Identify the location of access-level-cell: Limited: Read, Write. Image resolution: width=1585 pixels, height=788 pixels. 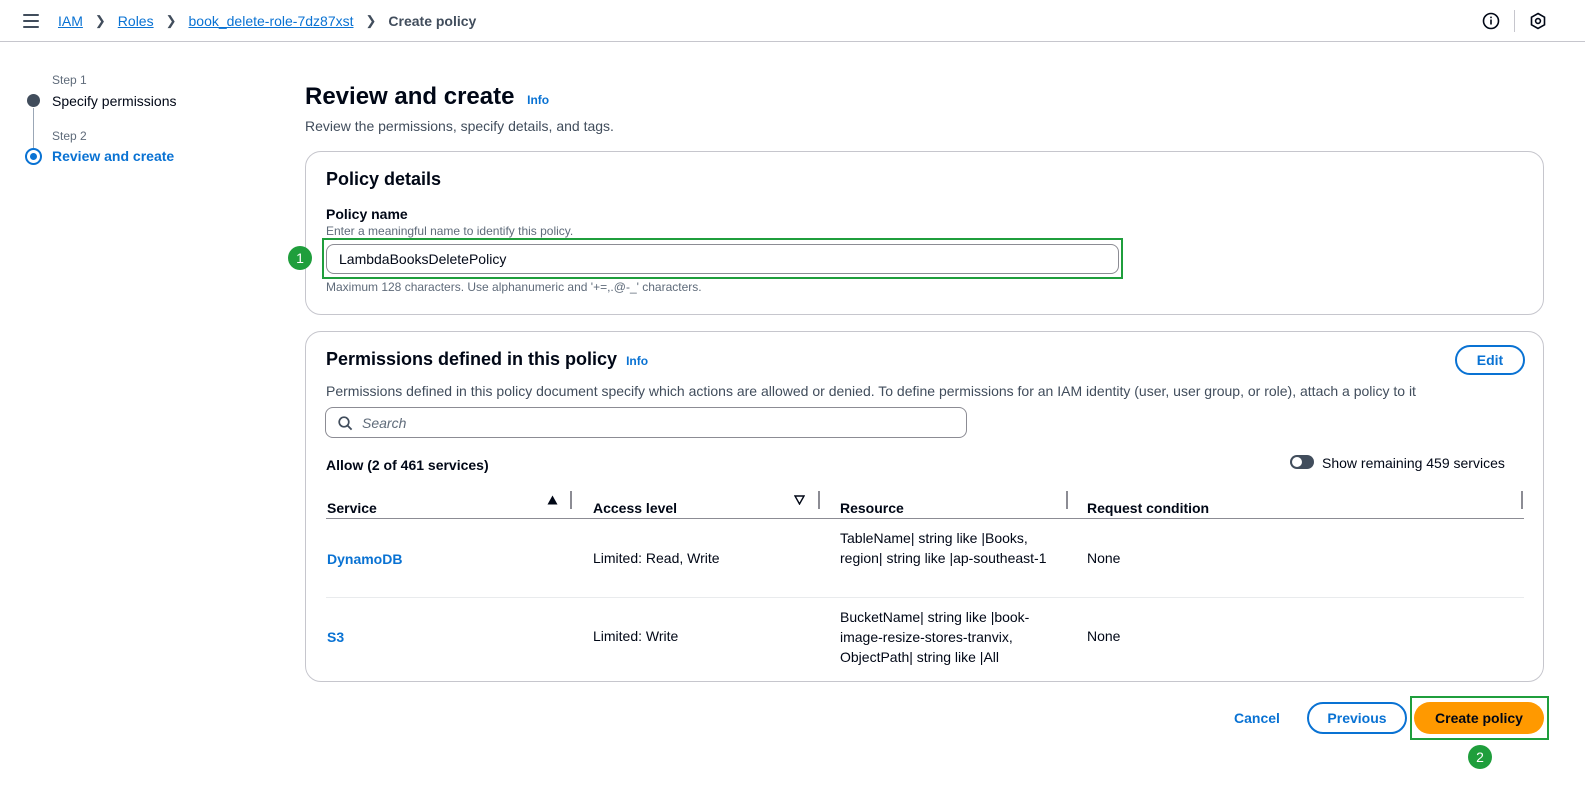
(656, 558).